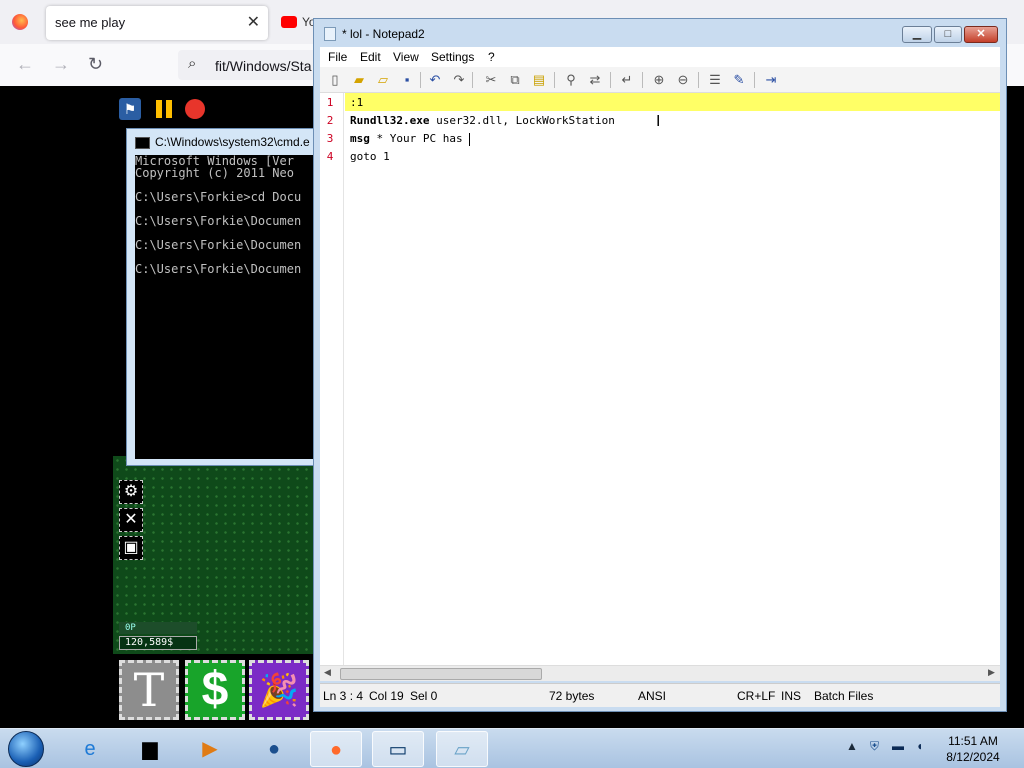  Describe the element at coordinates (330, 156) in the screenshot. I see `line-number: 4` at that location.